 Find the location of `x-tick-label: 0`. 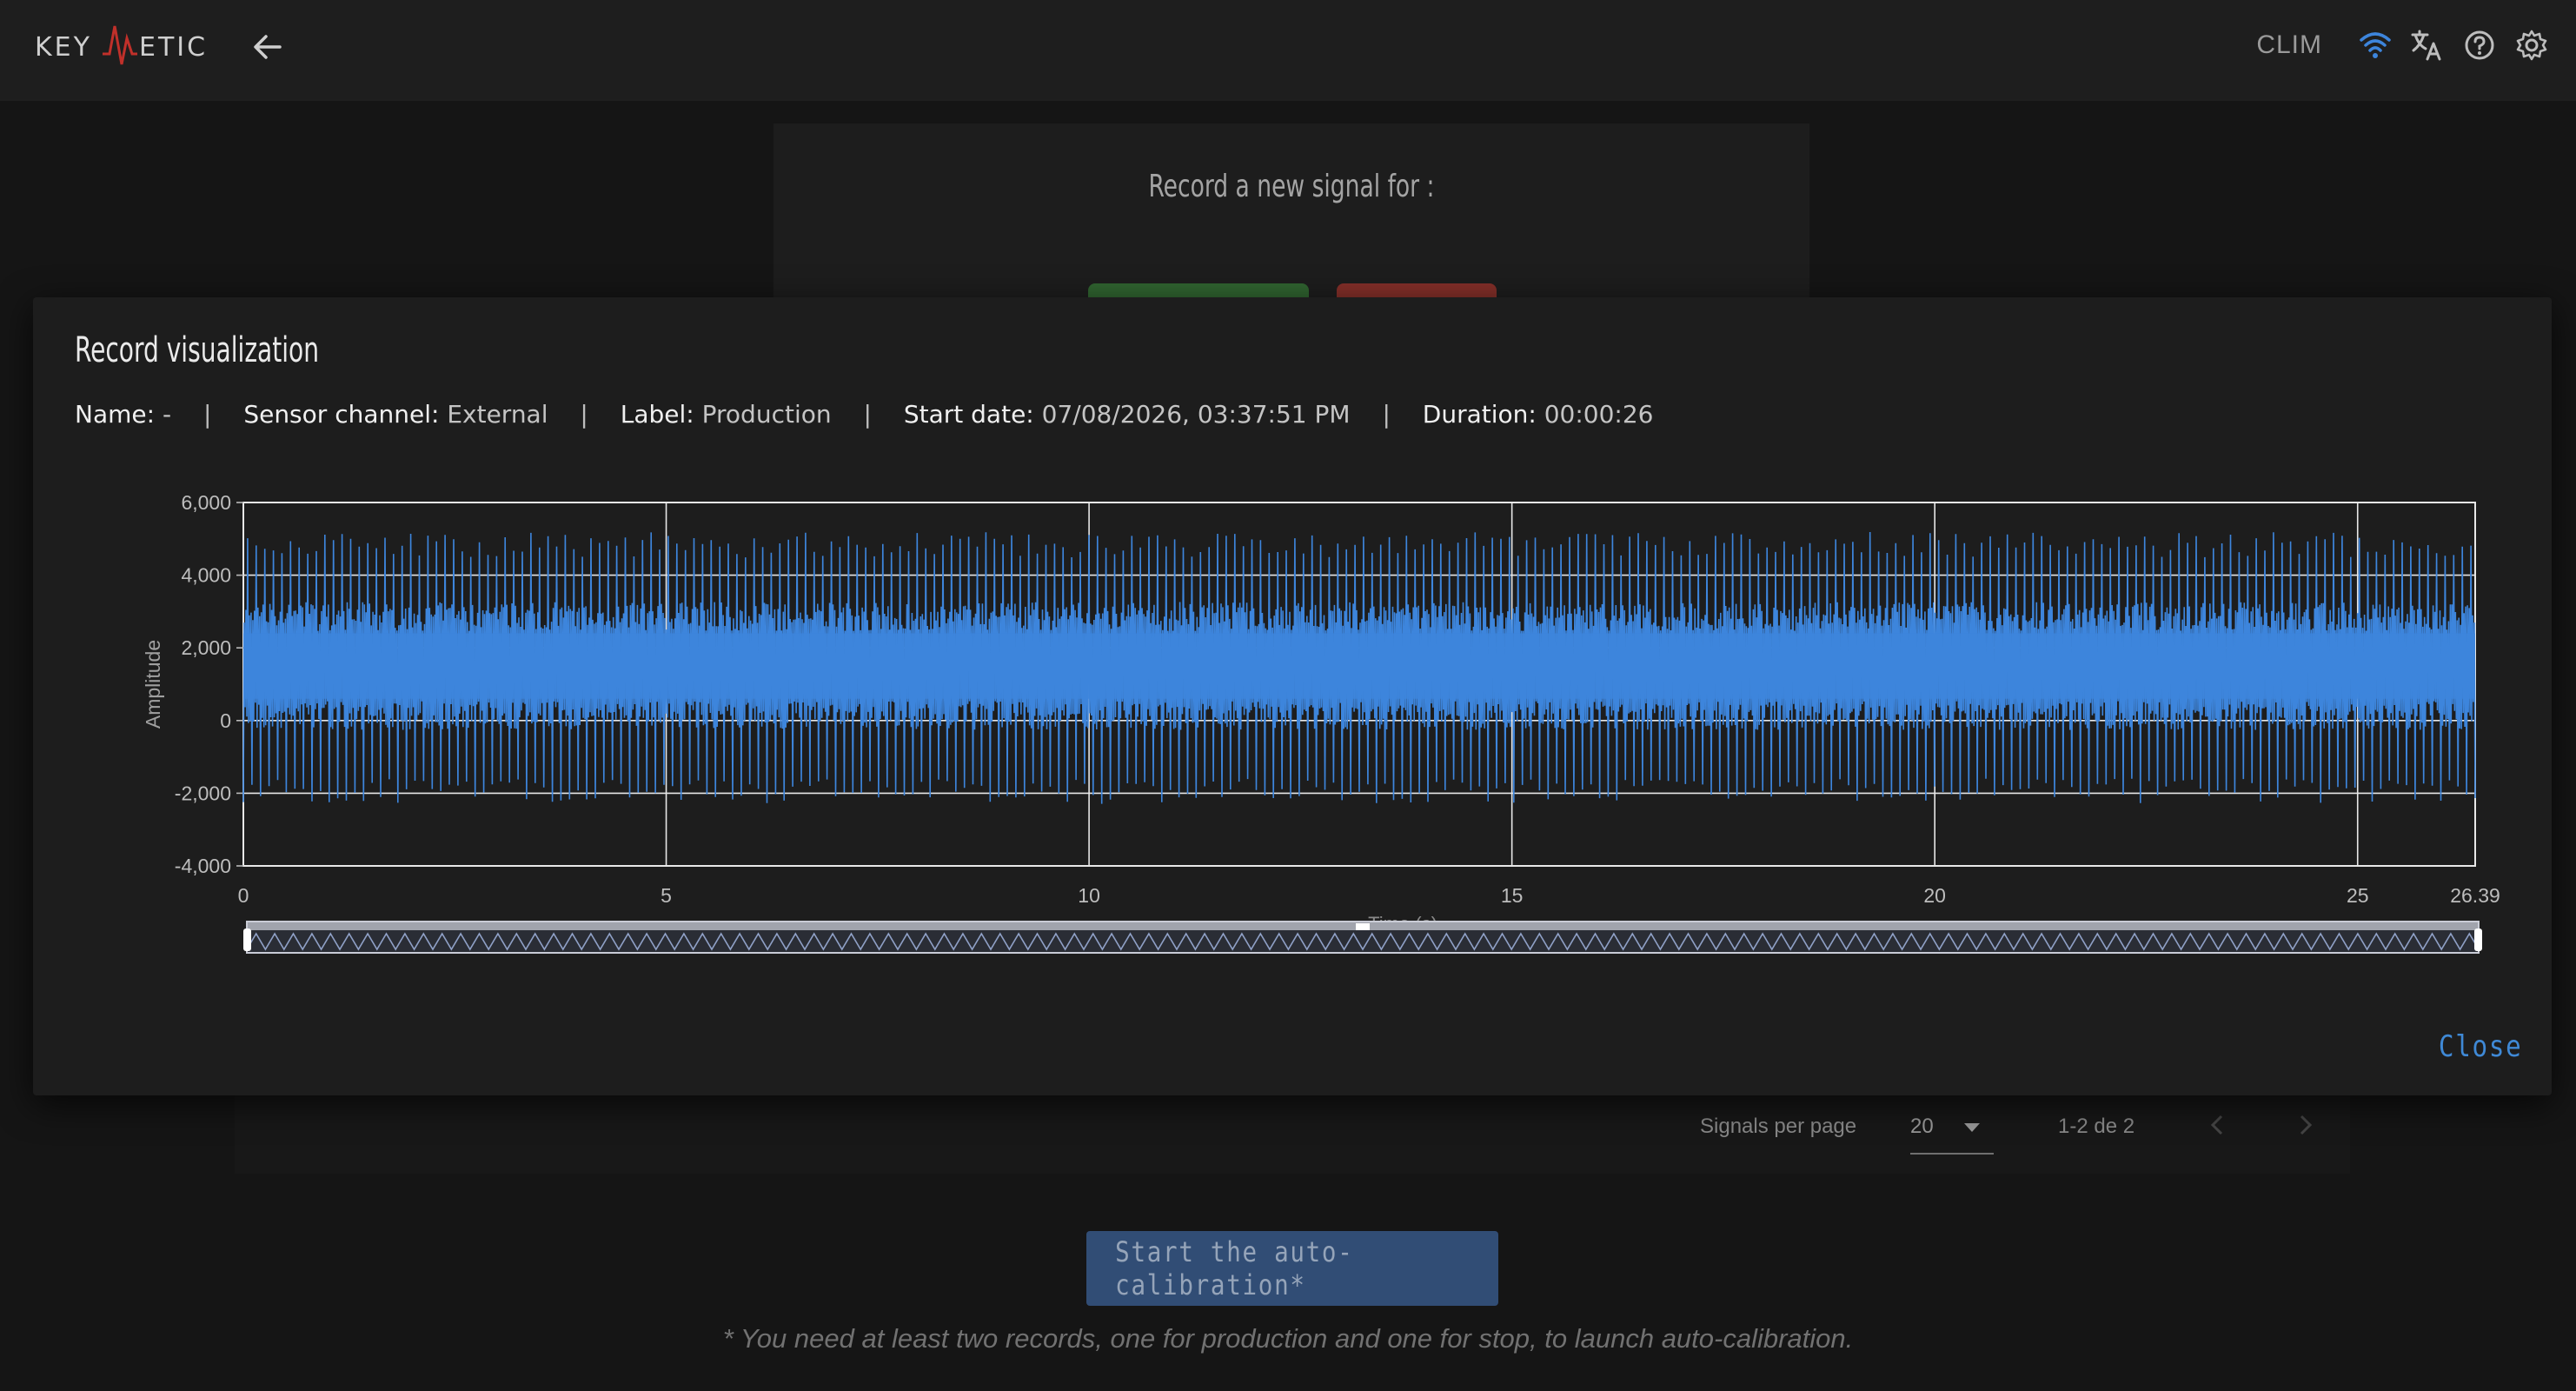

x-tick-label: 0 is located at coordinates (243, 895).